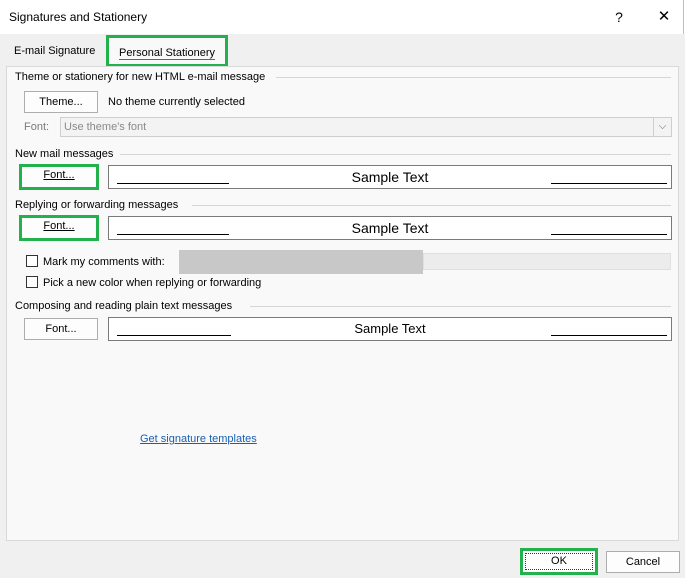 This screenshot has height=578, width=685. Describe the element at coordinates (198, 439) in the screenshot. I see `signature-templates-link: Get signature templates` at that location.